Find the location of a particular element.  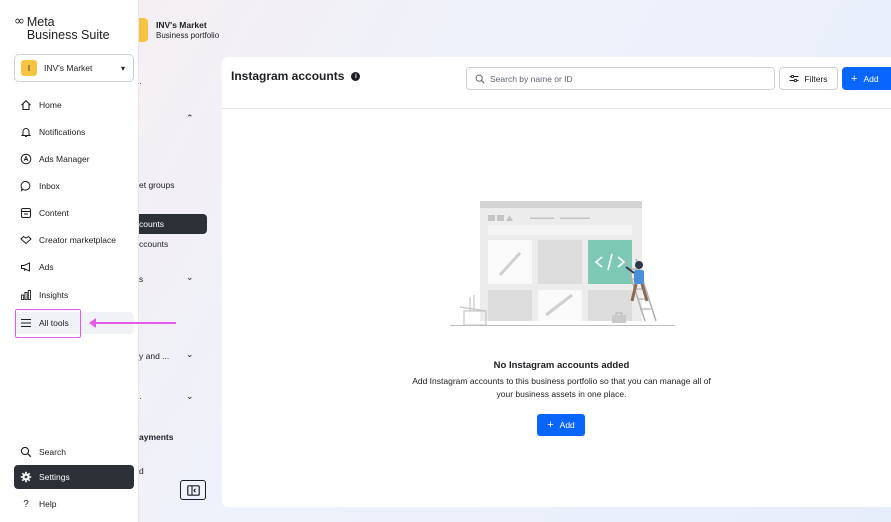

ads-manager-icon is located at coordinates (26, 159).